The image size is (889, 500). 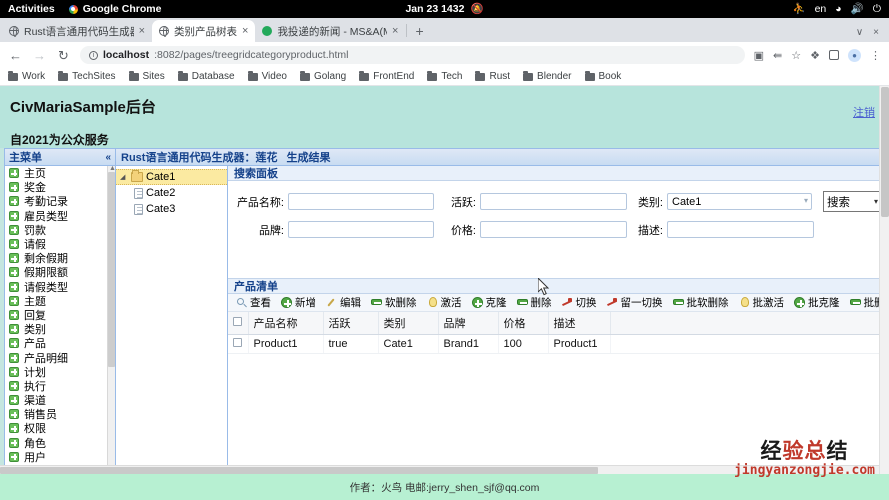 What do you see at coordinates (864, 112) in the screenshot?
I see `logout-link: 注销` at bounding box center [864, 112].